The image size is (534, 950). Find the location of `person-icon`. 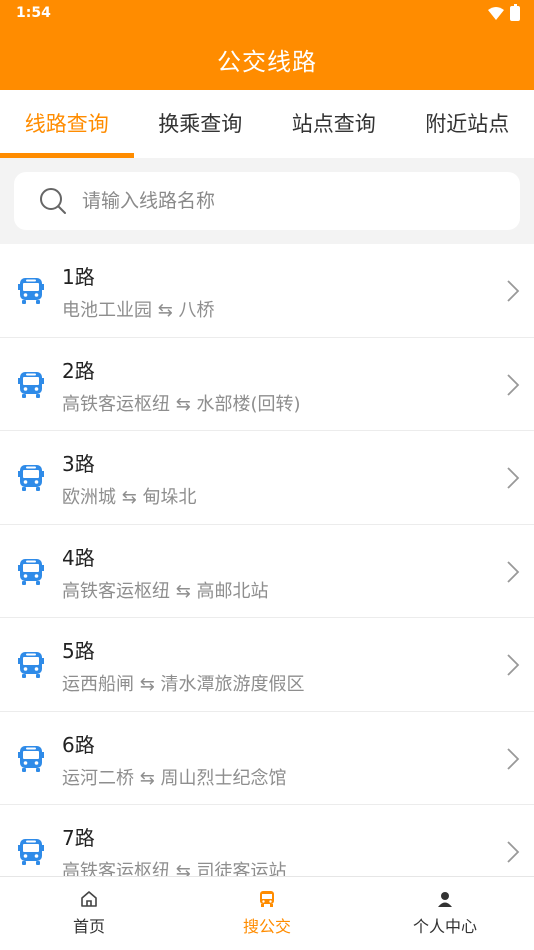

person-icon is located at coordinates (445, 899).